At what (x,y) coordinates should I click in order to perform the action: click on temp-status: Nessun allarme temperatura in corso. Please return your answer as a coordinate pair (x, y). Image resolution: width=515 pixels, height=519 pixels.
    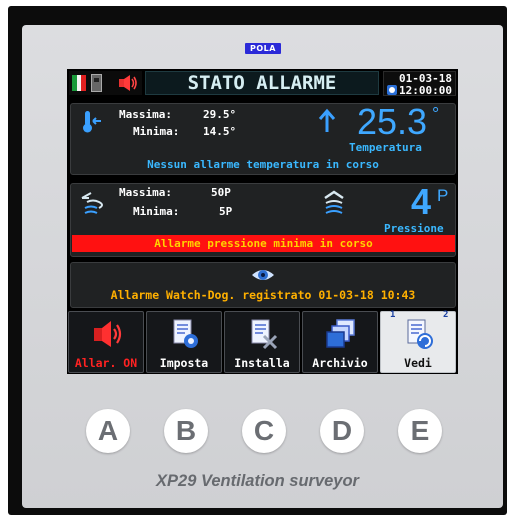
    Looking at the image, I should click on (263, 164).